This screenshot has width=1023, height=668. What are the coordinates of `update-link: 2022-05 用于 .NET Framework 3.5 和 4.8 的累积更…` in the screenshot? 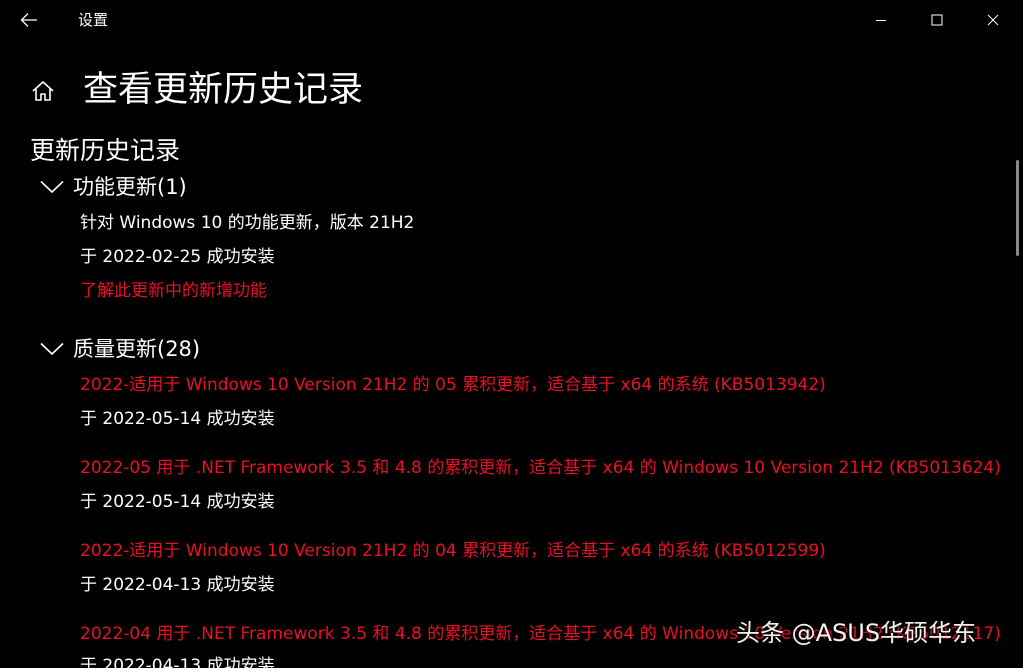 It's located at (540, 468).